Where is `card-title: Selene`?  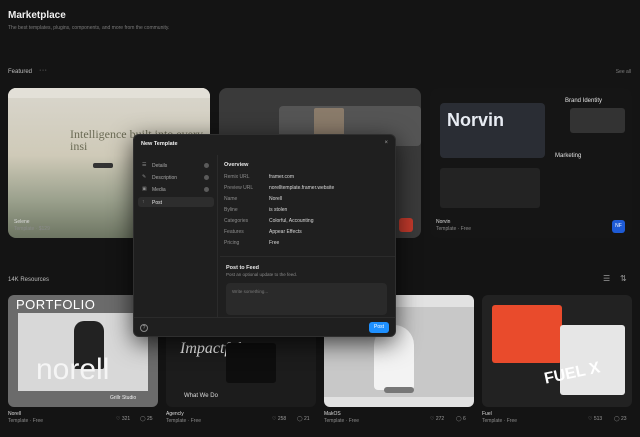 card-title: Selene is located at coordinates (22, 222).